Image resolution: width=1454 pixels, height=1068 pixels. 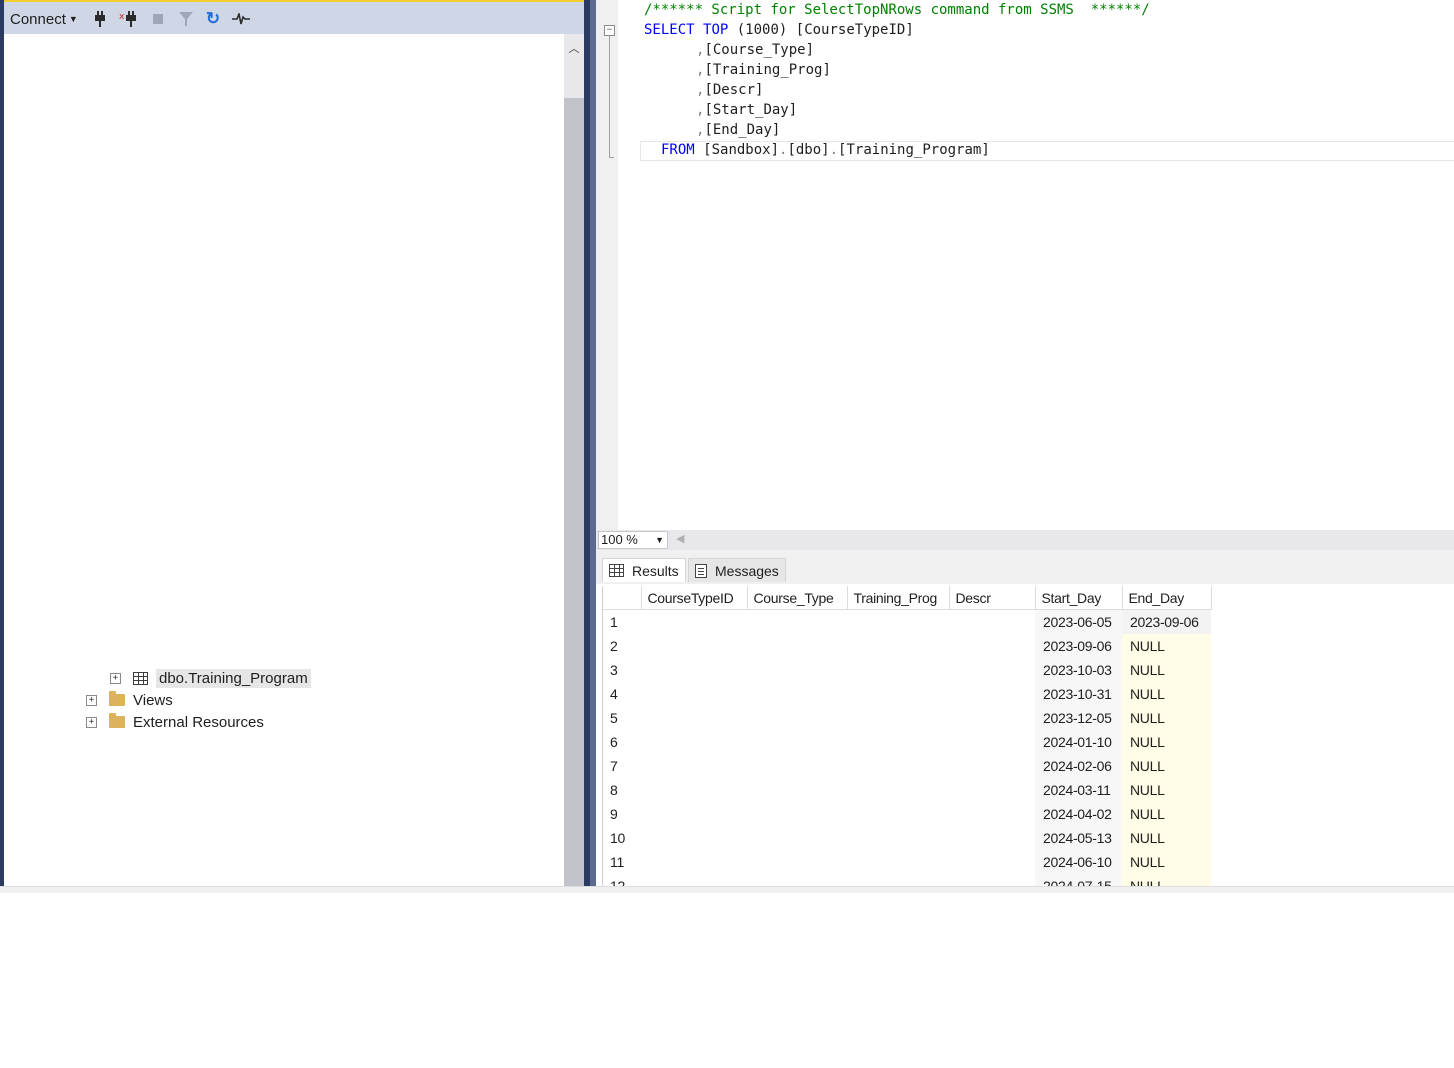 I want to click on table-row: 7 2024-02-06 NULL, so click(x=907, y=765).